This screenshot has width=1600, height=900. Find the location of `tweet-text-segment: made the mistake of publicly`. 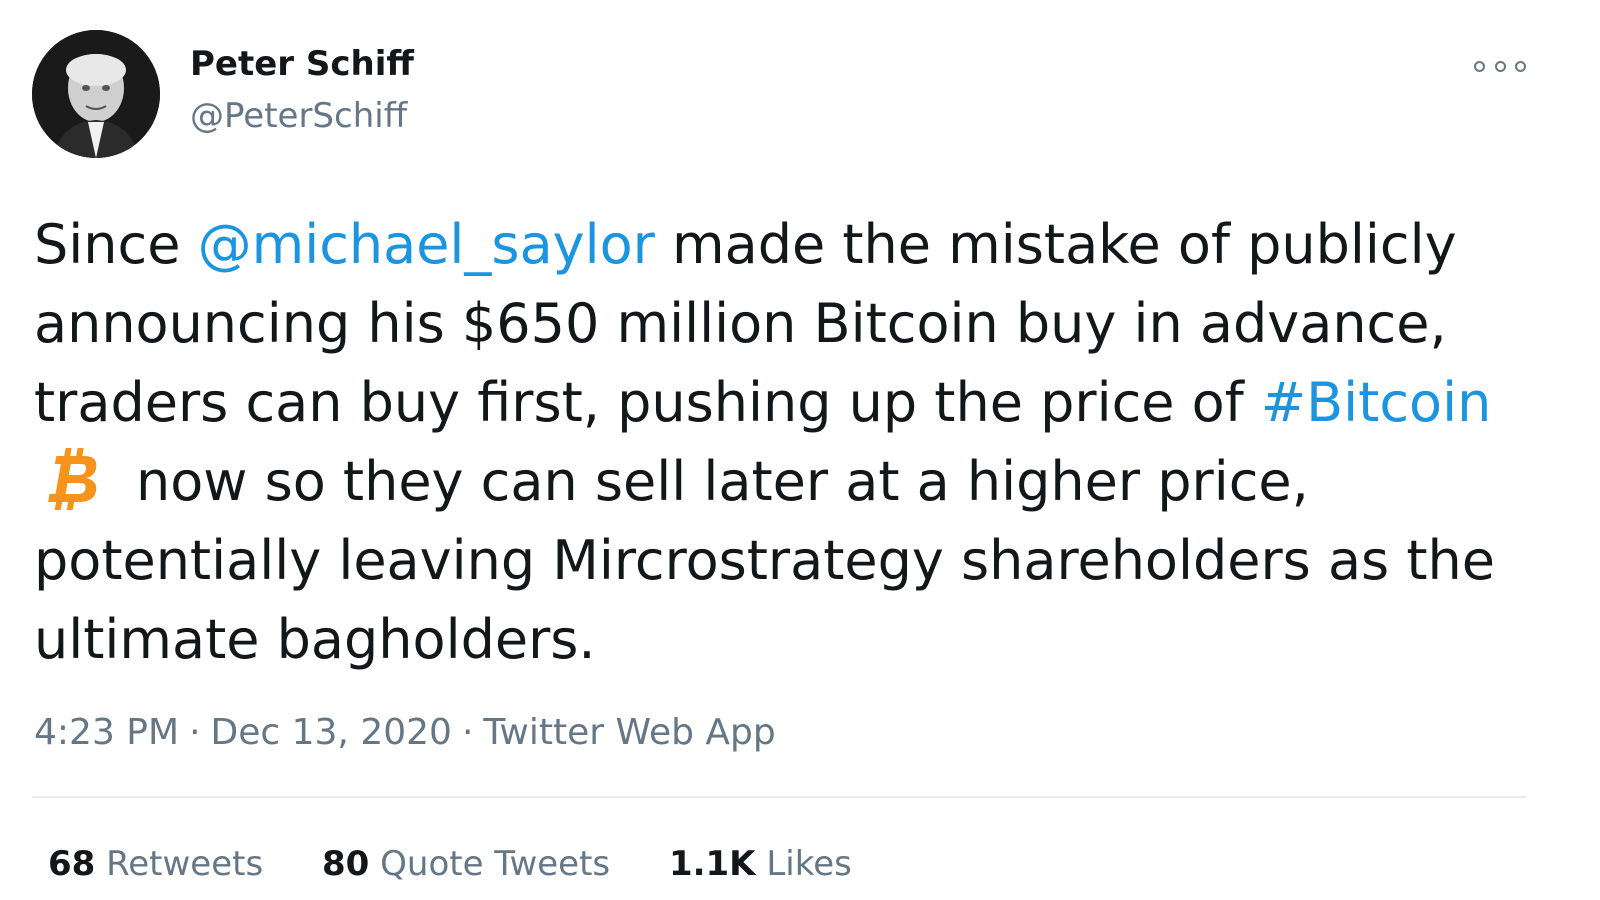

tweet-text-segment: made the mistake of publicly is located at coordinates (1055, 244).